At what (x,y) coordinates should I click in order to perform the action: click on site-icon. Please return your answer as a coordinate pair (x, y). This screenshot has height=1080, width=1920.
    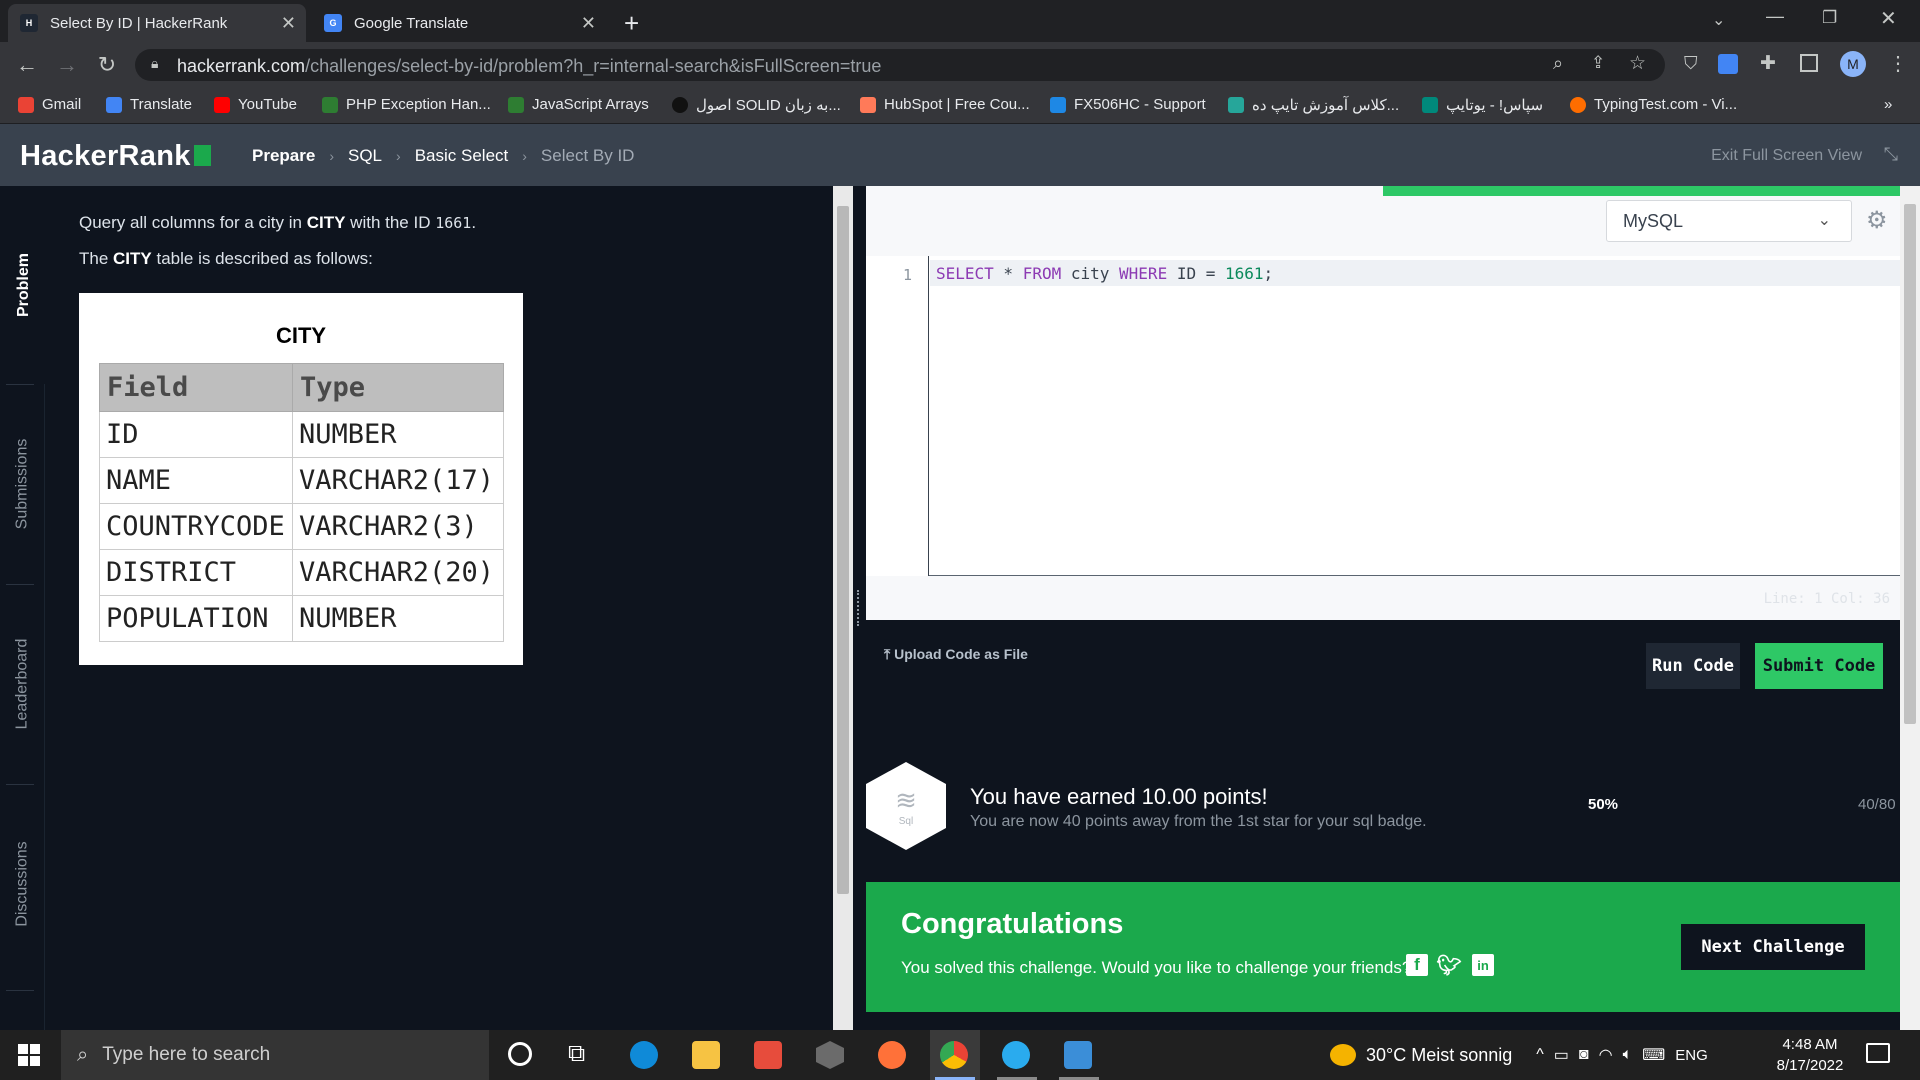
    Looking at the image, I should click on (1236, 105).